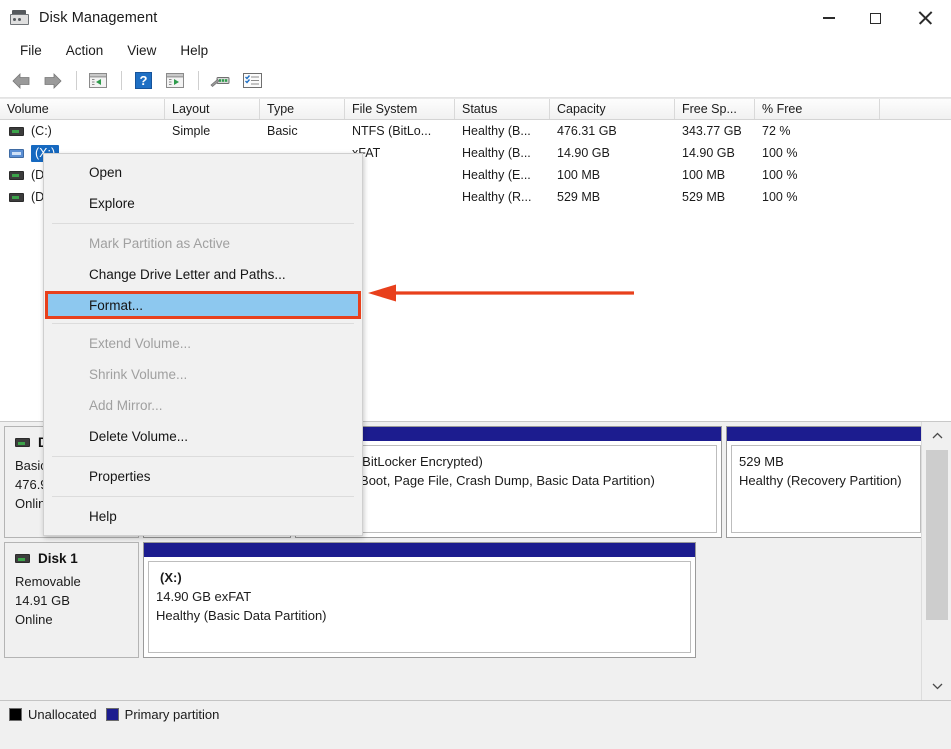 The image size is (951, 749). What do you see at coordinates (194, 50) in the screenshot?
I see `menu-help: Help` at bounding box center [194, 50].